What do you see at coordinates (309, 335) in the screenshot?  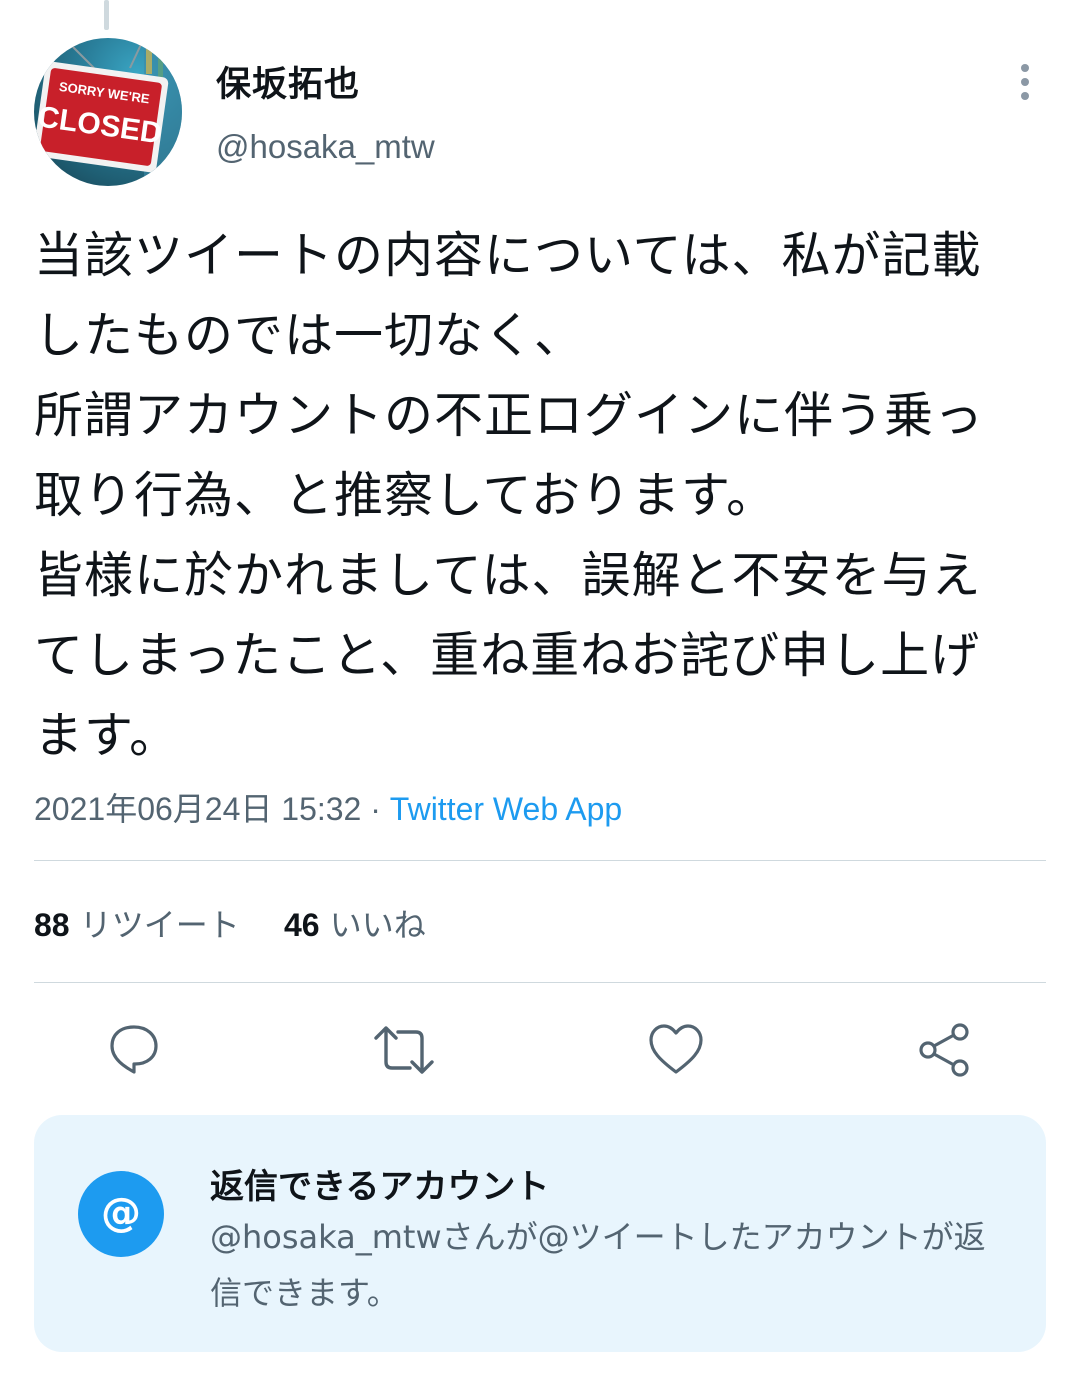 I see `tweet-text-line: したものでは一切なく、` at bounding box center [309, 335].